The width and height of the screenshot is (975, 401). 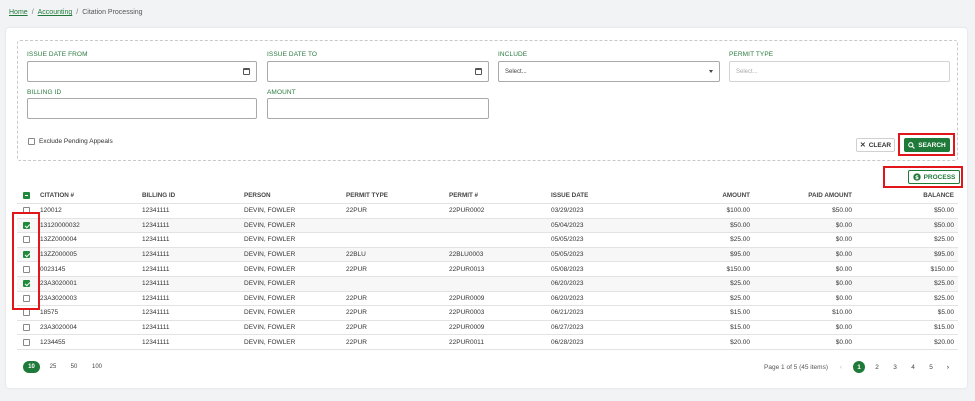 I want to click on page-4: 4, so click(x=913, y=367).